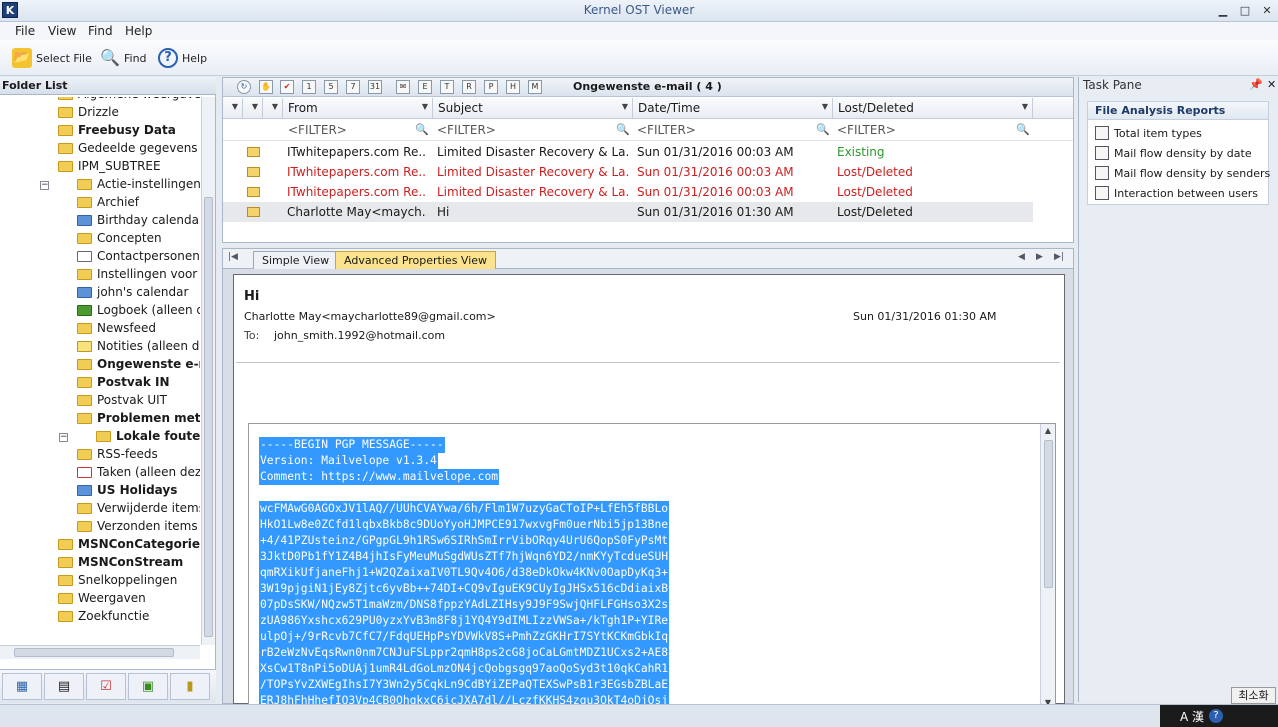  I want to click on month-view-icon: 31, so click(375, 87).